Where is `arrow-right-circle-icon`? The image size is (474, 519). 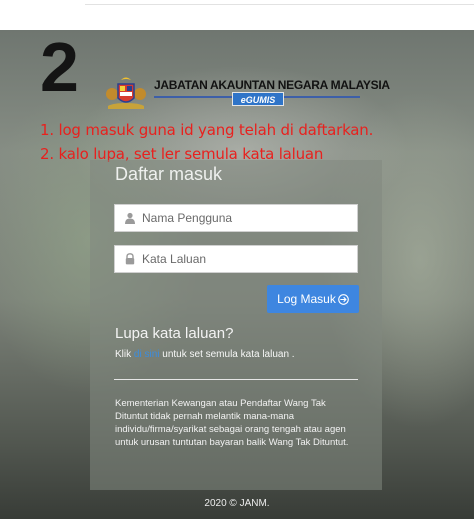
arrow-right-circle-icon is located at coordinates (343, 299).